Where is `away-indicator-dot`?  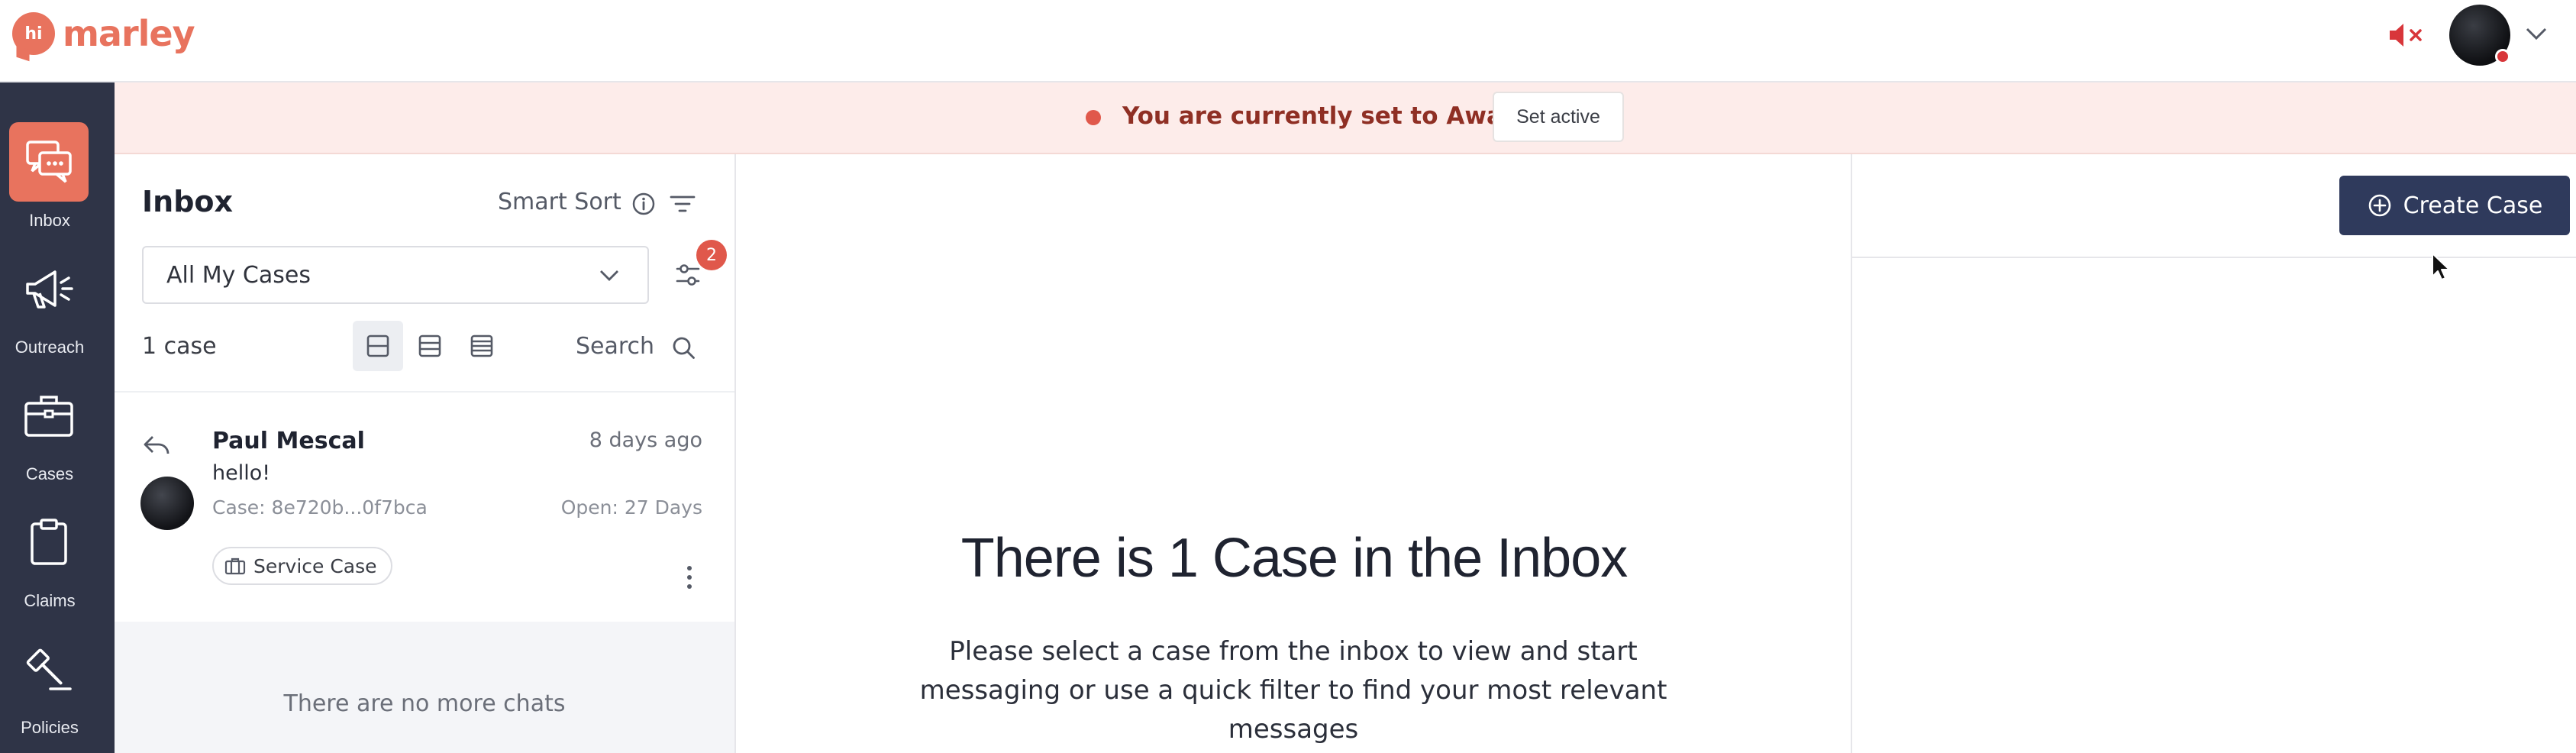 away-indicator-dot is located at coordinates (1093, 118).